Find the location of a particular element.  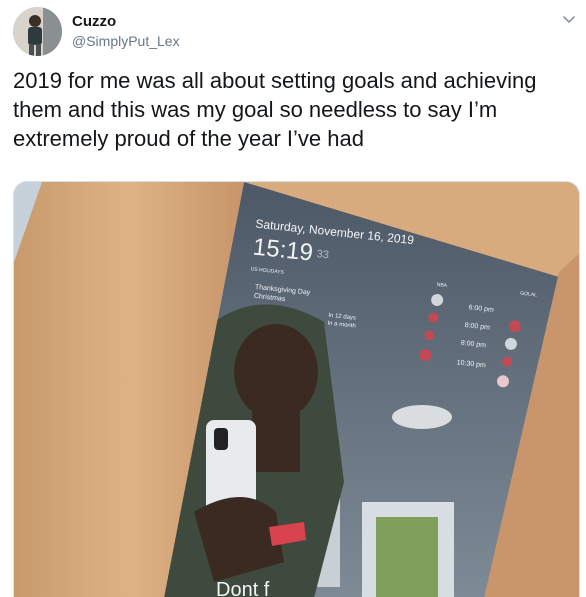

avatar is located at coordinates (37, 31).